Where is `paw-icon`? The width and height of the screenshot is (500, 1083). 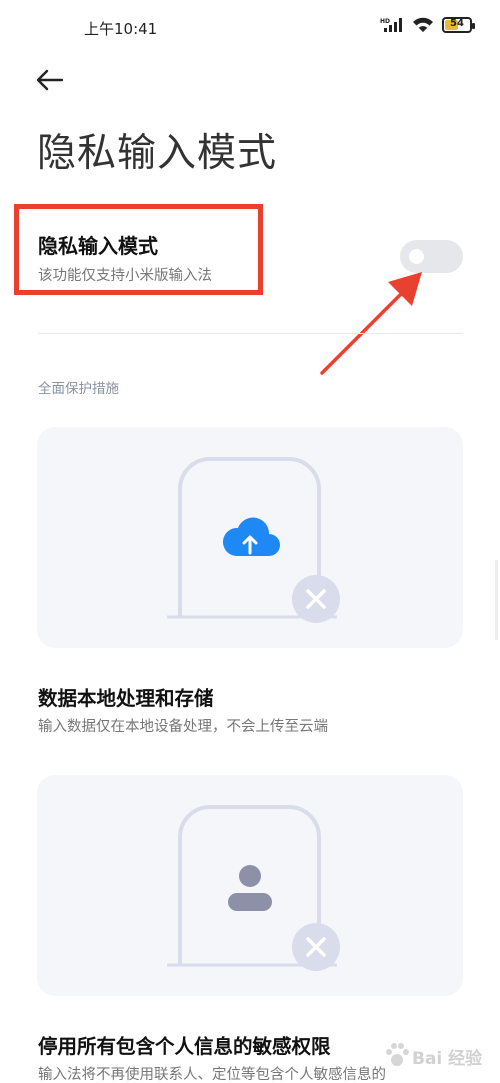 paw-icon is located at coordinates (397, 1054).